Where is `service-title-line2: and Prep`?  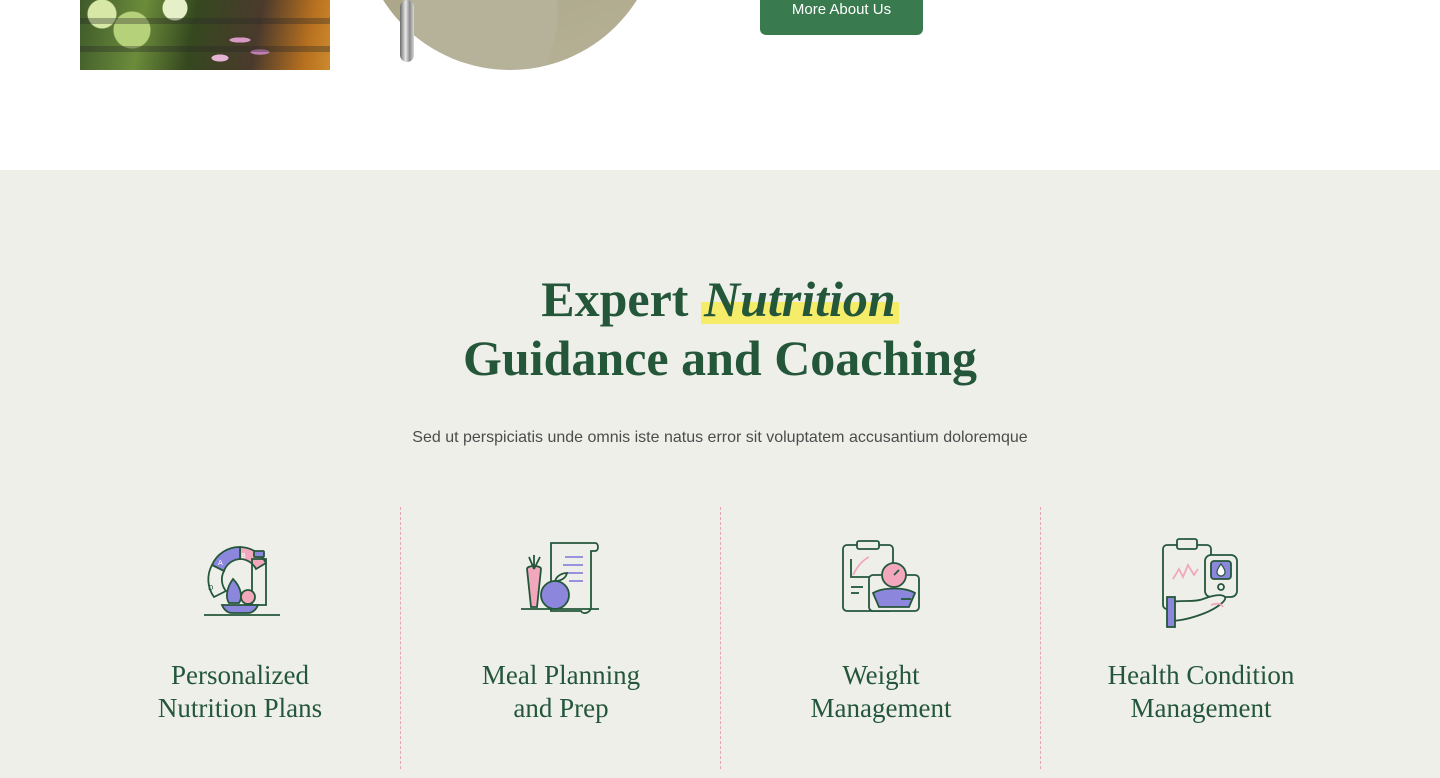
service-title-line2: and Prep is located at coordinates (561, 708).